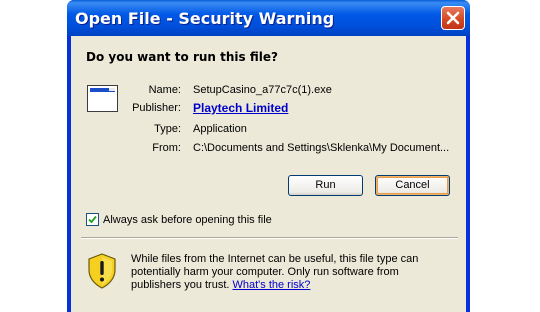 The image size is (540, 312). I want to click on type-label: Type:, so click(167, 129).